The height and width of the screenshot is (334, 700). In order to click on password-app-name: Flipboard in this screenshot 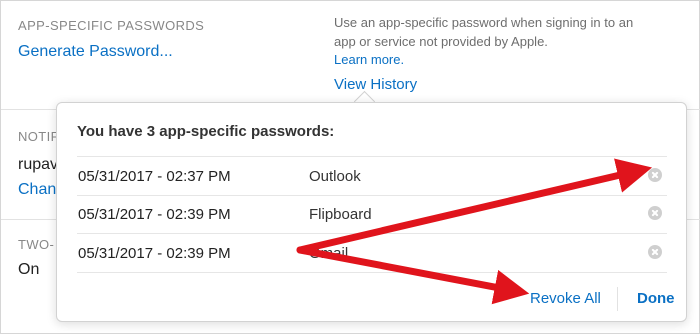, I will do `click(340, 214)`.